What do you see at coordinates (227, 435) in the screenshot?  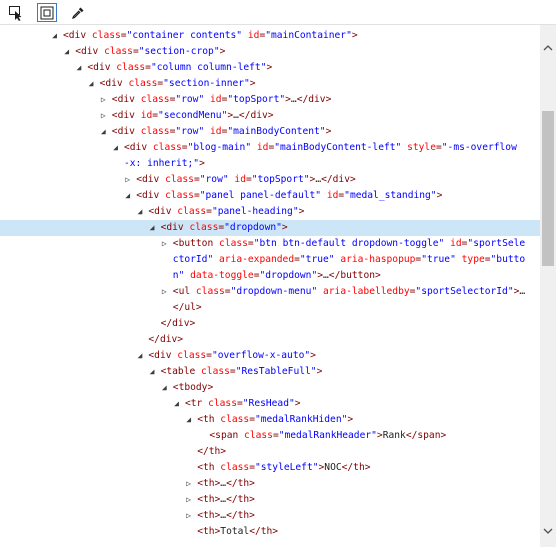 I see `markup-token-tag: <span` at bounding box center [227, 435].